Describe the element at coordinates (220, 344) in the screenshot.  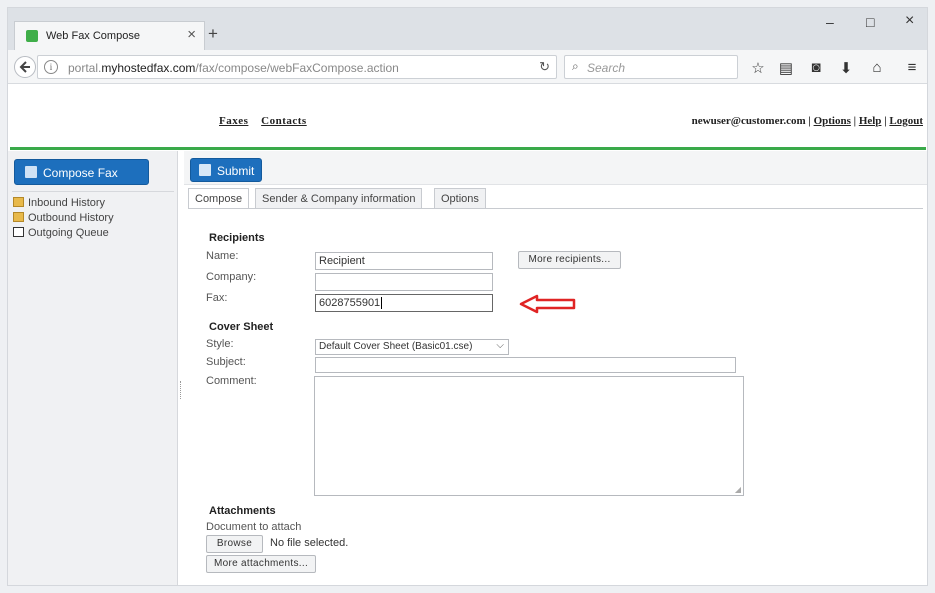
I see `style-label: Style:` at that location.